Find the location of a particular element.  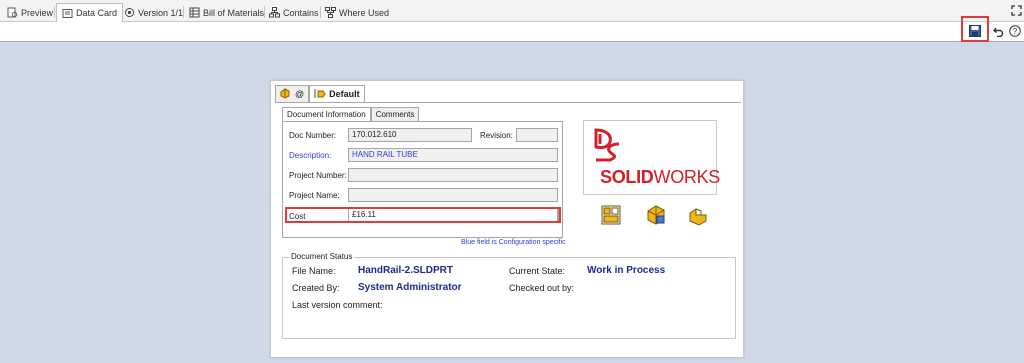

cost-highlight is located at coordinates (423, 215).